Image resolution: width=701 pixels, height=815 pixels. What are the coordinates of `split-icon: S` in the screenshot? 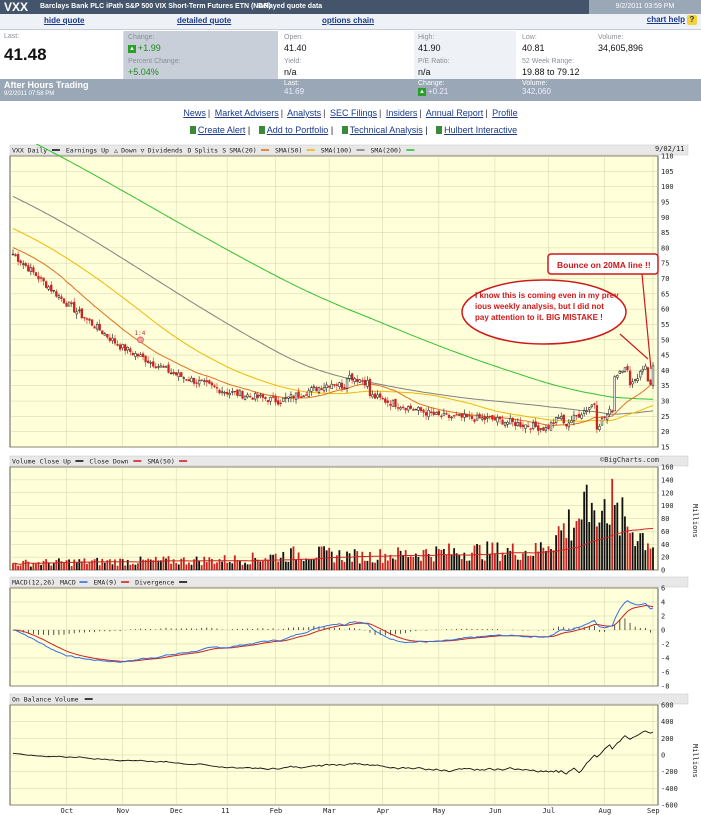 It's located at (224, 151).